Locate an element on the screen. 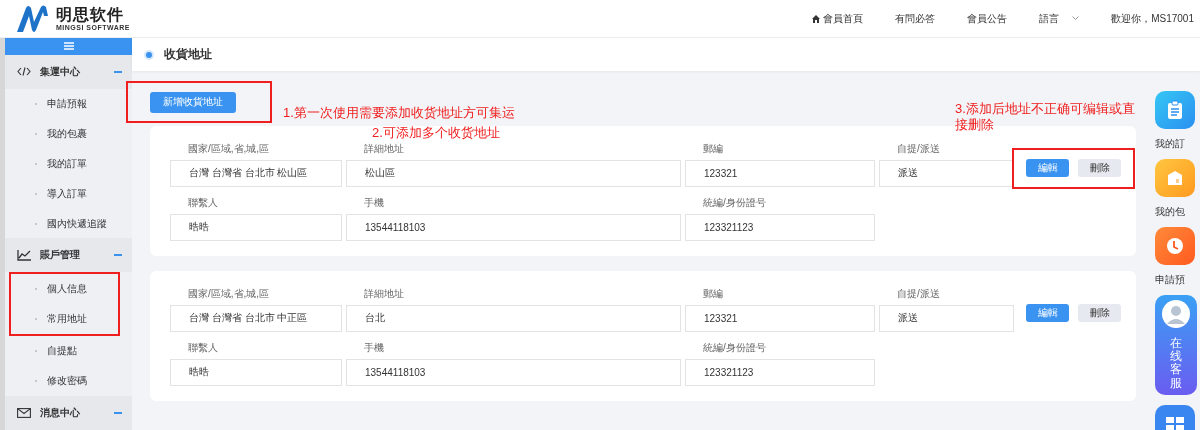 This screenshot has height=430, width=1200. field-value: 台灣 台灣省 台北市 松山區 is located at coordinates (256, 173).